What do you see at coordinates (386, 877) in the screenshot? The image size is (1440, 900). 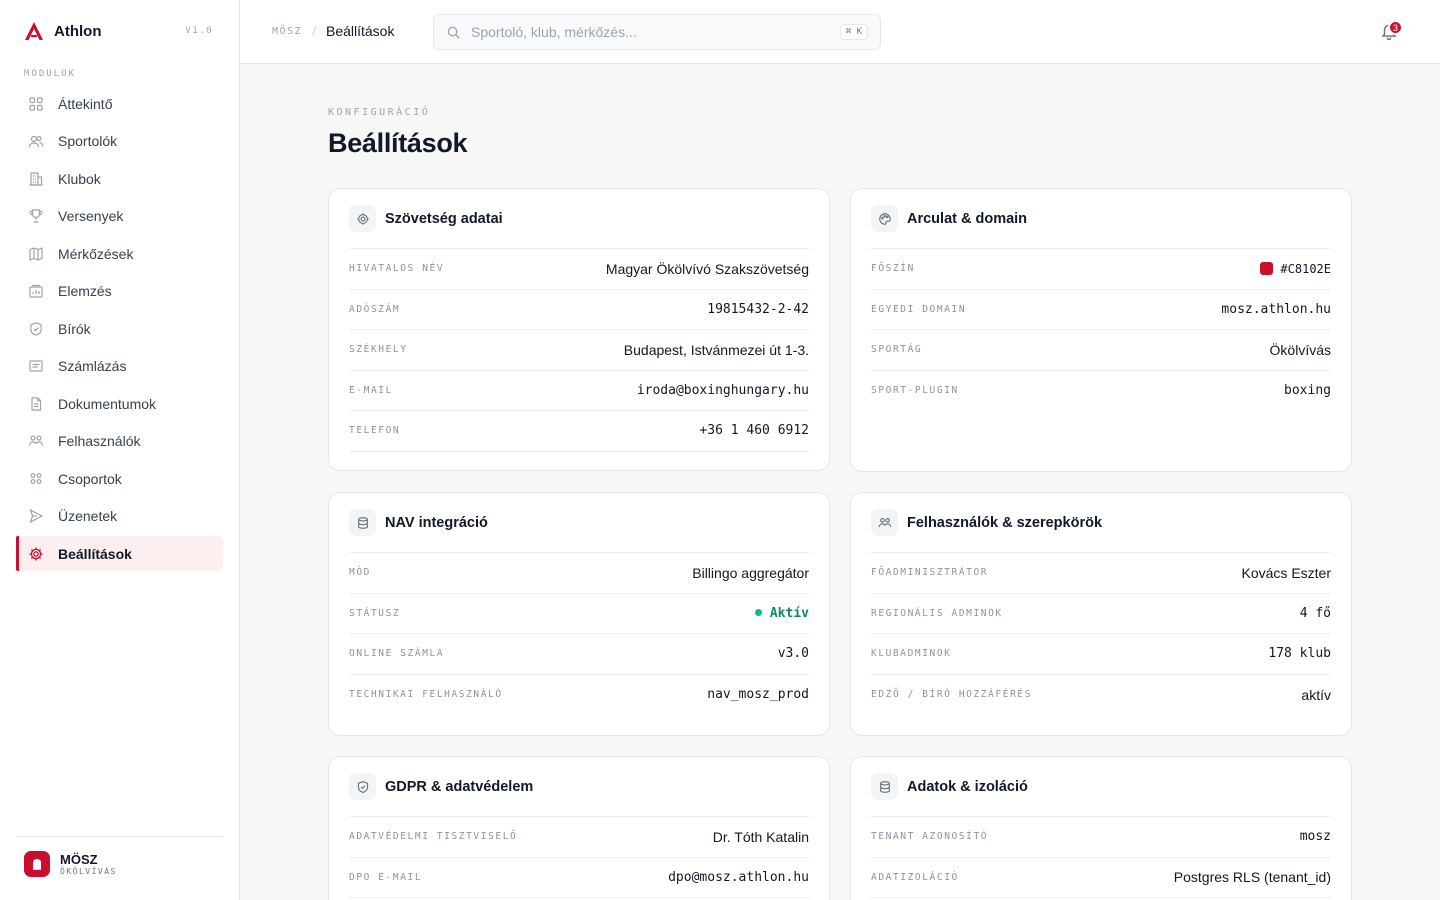 I see `field-label: DPO E-MAIL` at bounding box center [386, 877].